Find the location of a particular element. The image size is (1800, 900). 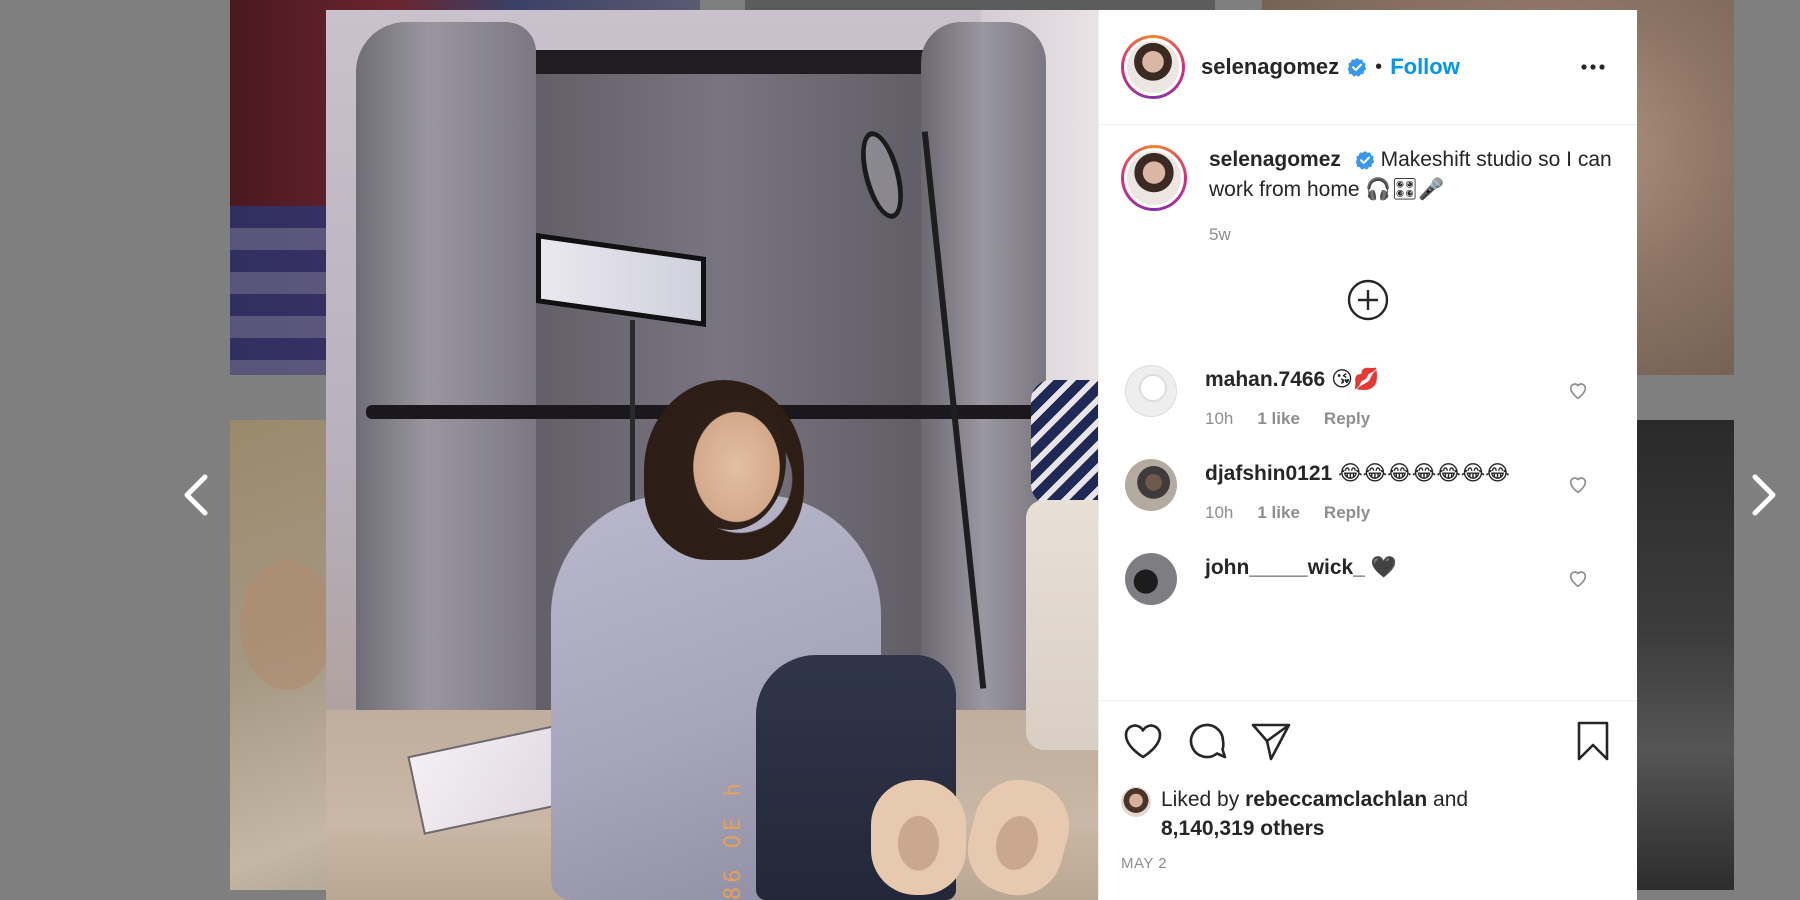

plus-circle-icon is located at coordinates (1368, 300).